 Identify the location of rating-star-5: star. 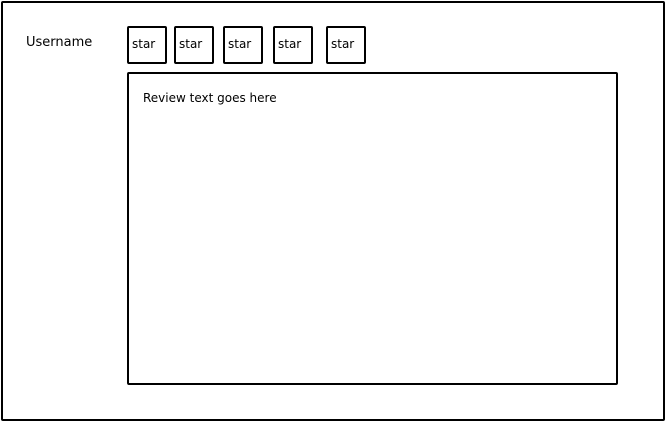
(346, 45).